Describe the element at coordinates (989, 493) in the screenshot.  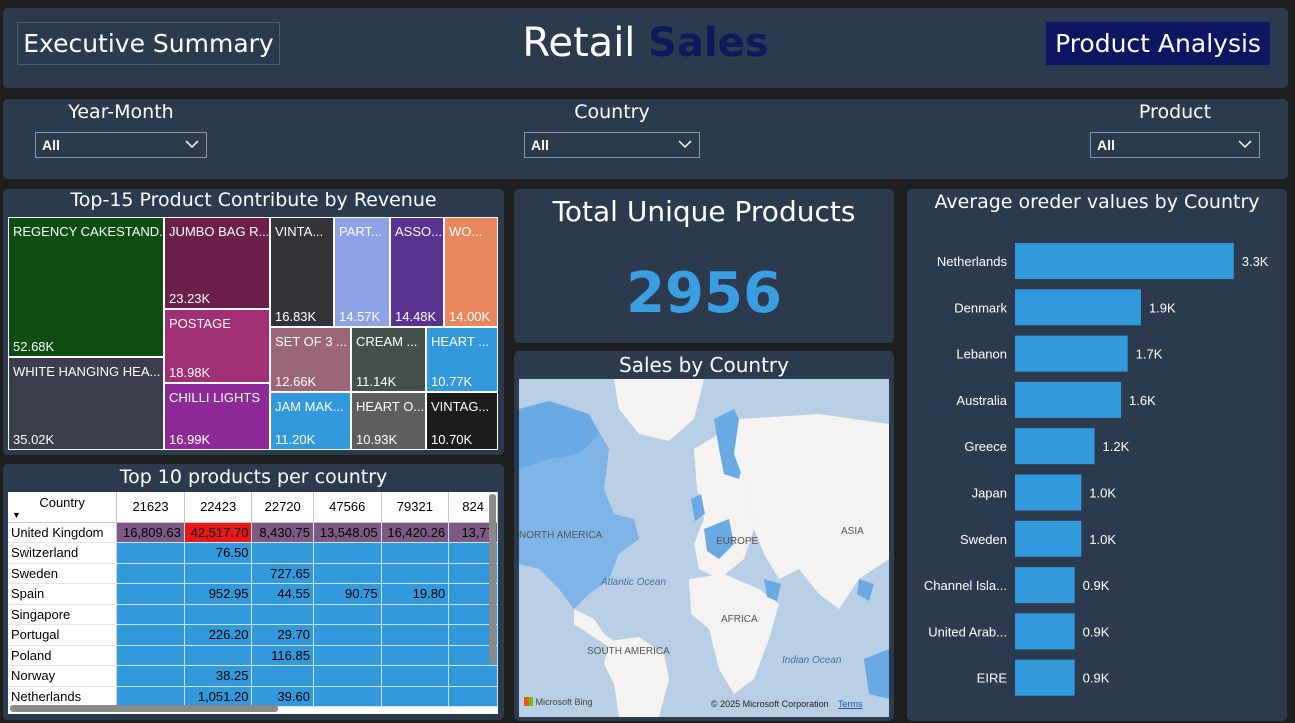
I see `bar-category-label: Japan` at that location.